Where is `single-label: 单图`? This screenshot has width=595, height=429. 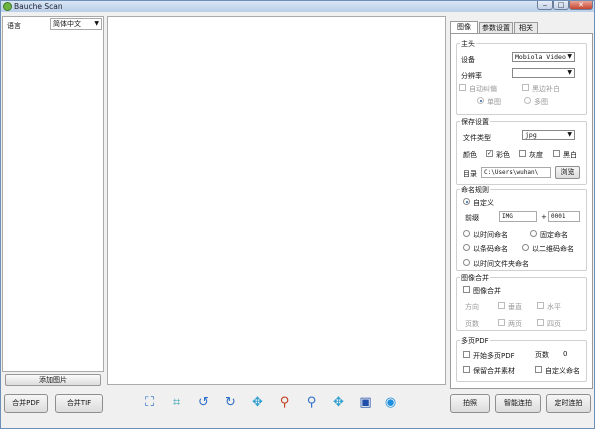 single-label: 单图 is located at coordinates (494, 102).